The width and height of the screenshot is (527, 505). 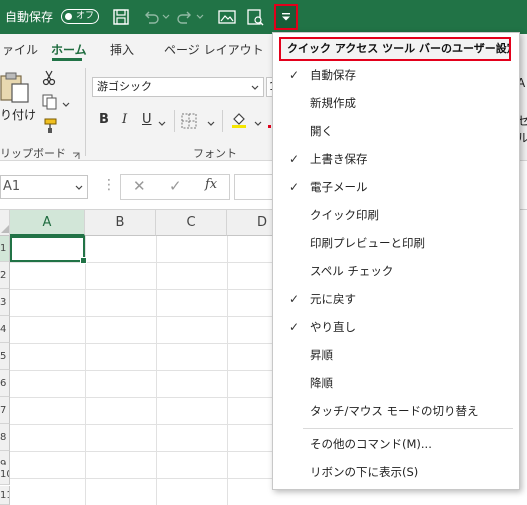 What do you see at coordinates (333, 75) in the screenshot?
I see `menu-item-label: 自動保存` at bounding box center [333, 75].